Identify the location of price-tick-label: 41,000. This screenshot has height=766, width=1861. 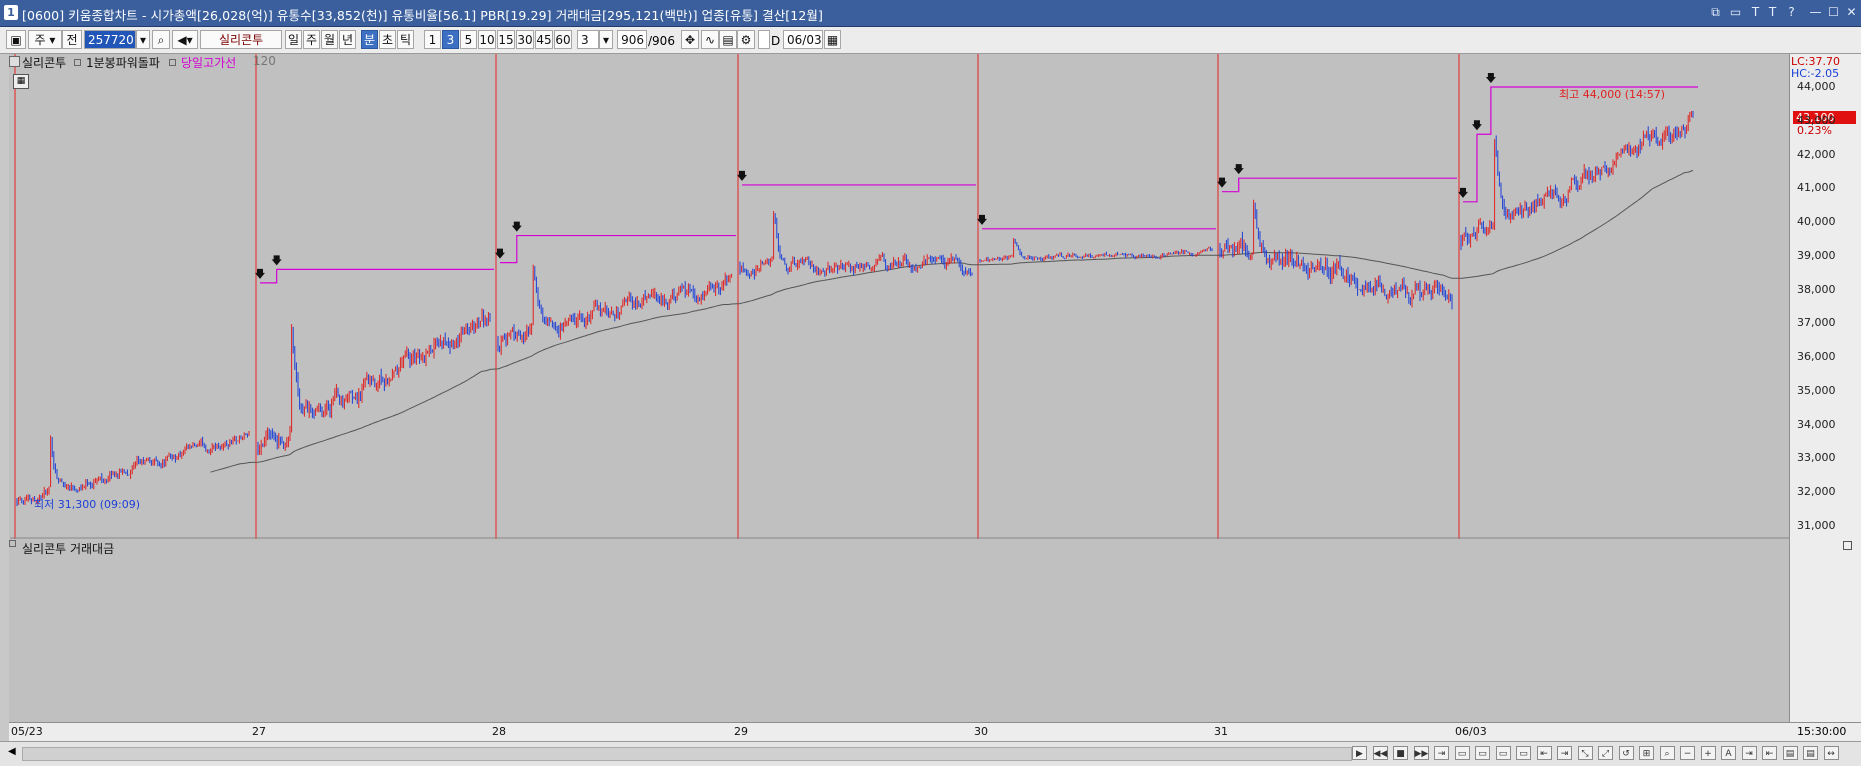
(1816, 188).